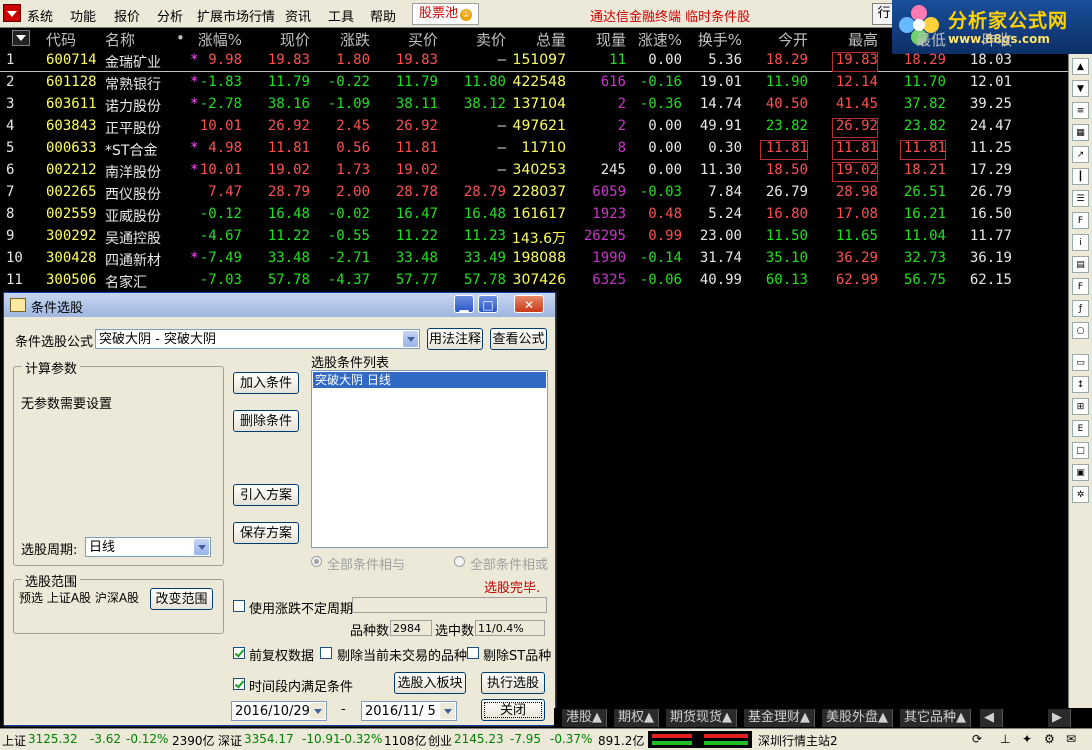 The height and width of the screenshot is (750, 1092). What do you see at coordinates (855, 39) in the screenshot?
I see `column-header-high: 最高` at bounding box center [855, 39].